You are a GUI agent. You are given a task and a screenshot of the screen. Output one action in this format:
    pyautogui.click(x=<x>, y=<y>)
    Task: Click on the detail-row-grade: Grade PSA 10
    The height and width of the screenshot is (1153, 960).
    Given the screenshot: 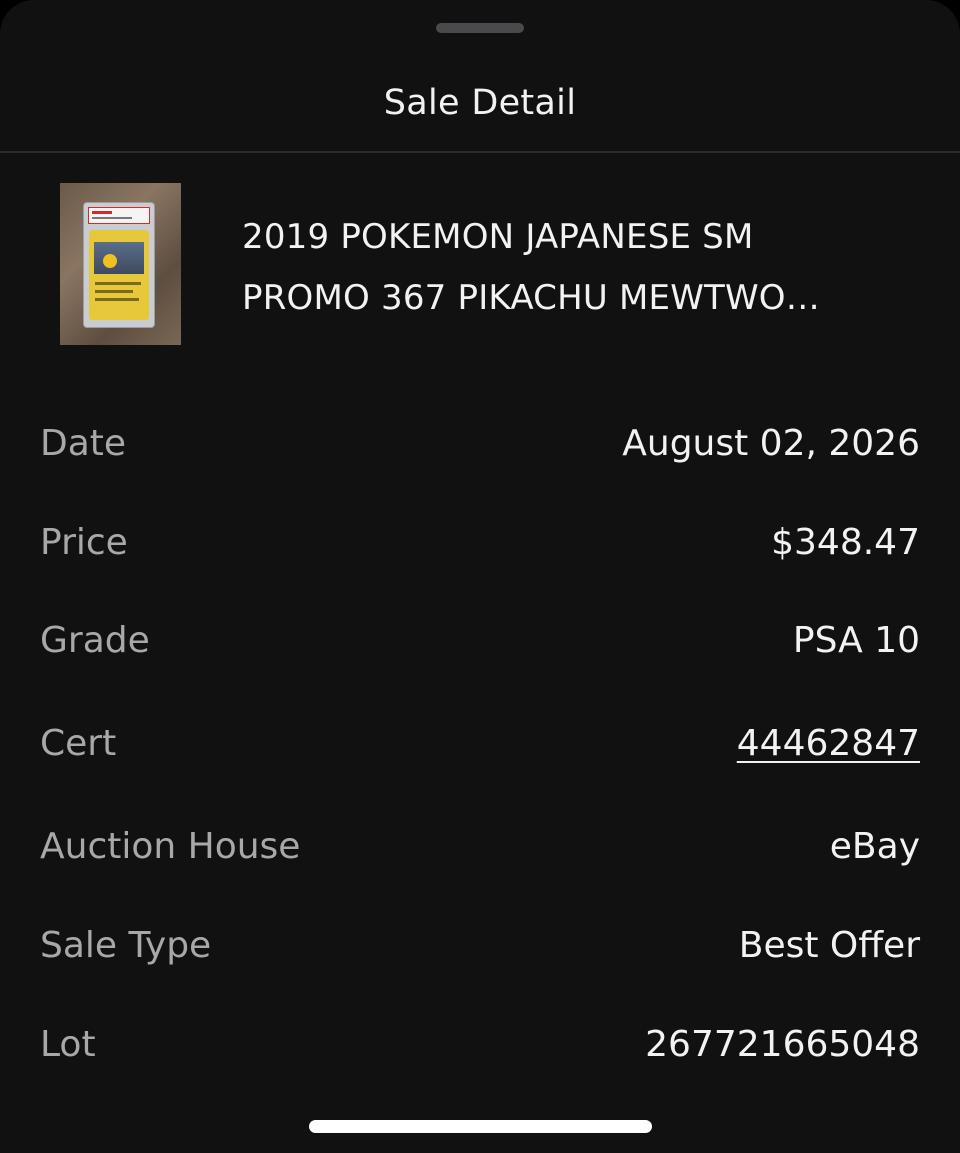 What is the action you would take?
    pyautogui.click(x=480, y=641)
    